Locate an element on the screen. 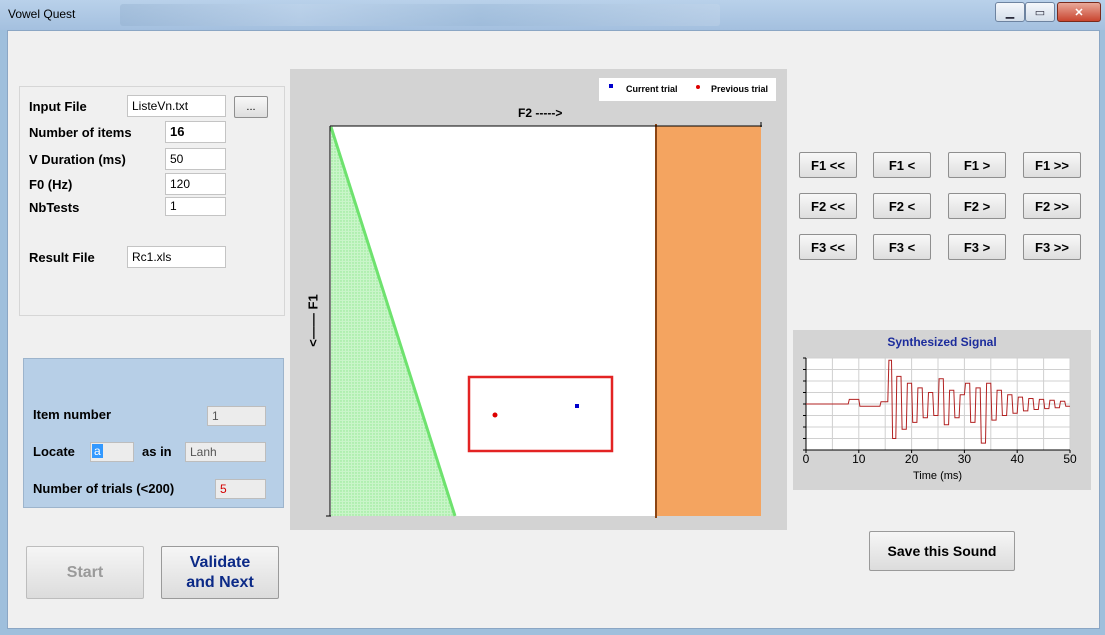  current-trial-legend-marker is located at coordinates (611, 86).